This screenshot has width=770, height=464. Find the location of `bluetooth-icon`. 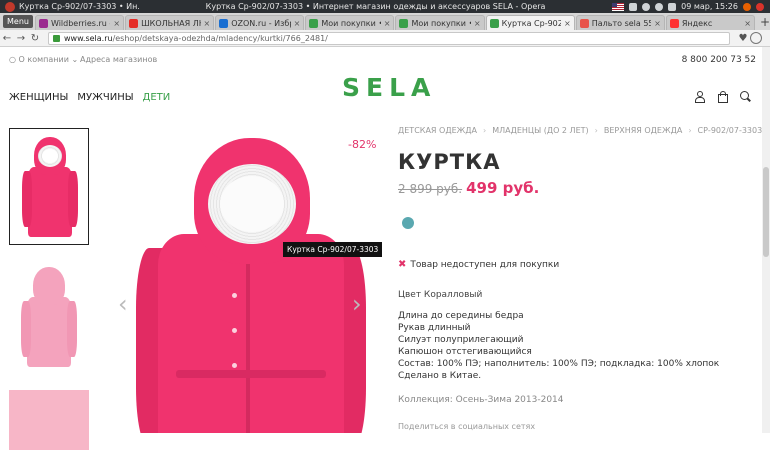

bluetooth-icon is located at coordinates (646, 6).